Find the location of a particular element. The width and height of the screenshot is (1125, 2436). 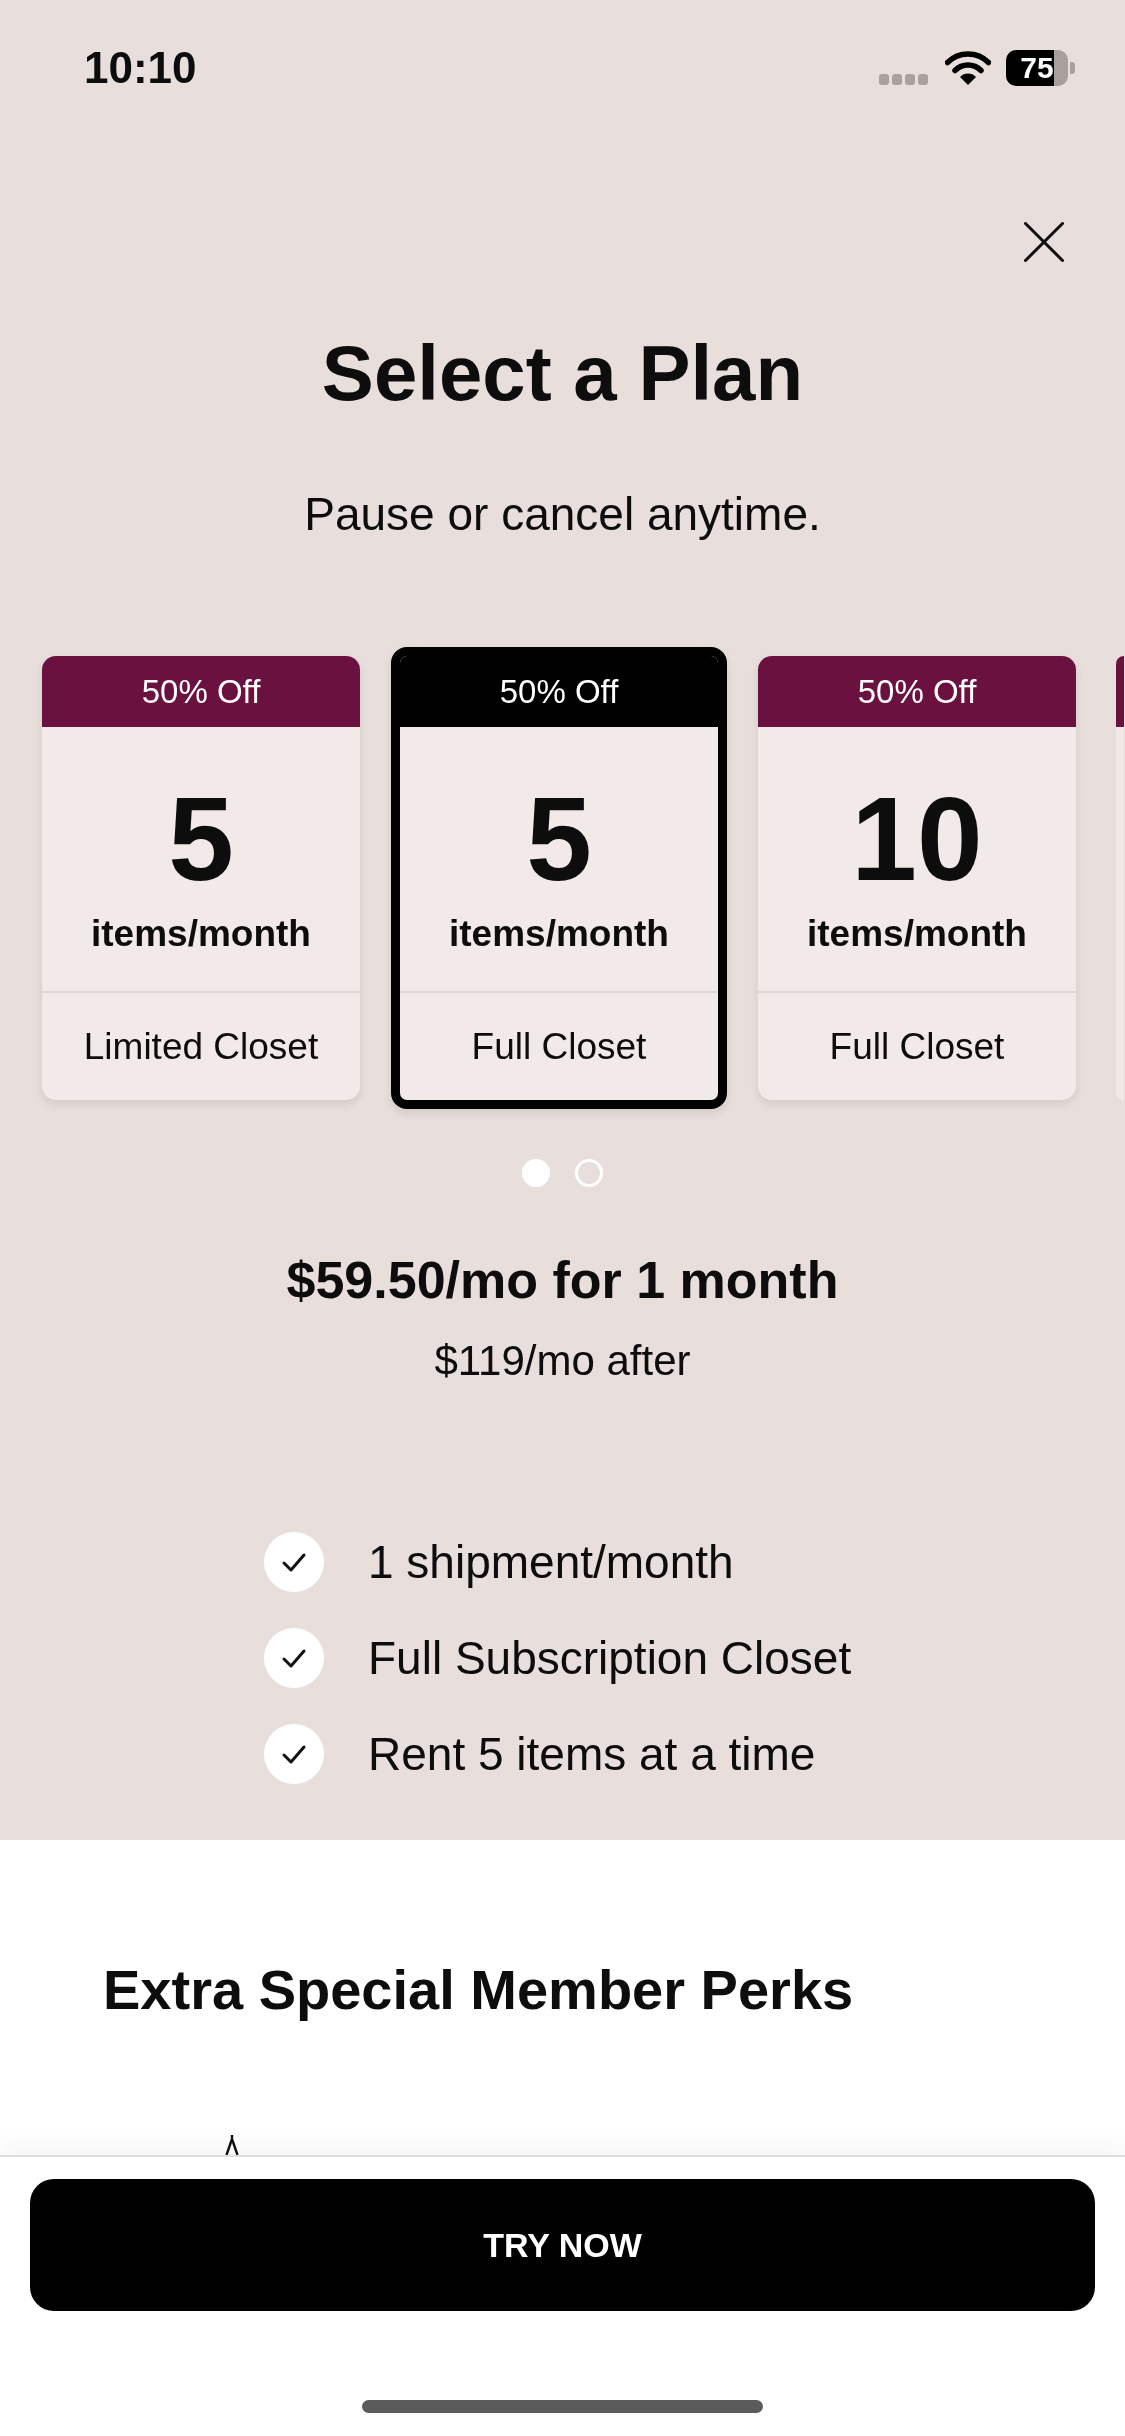

plan-card: 50% Off 5 items/month Limited Closet is located at coordinates (201, 878).